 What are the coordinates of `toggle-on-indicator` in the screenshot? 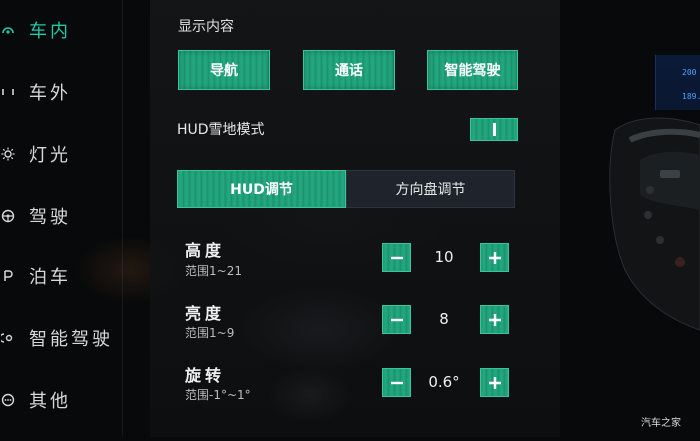 It's located at (494, 129).